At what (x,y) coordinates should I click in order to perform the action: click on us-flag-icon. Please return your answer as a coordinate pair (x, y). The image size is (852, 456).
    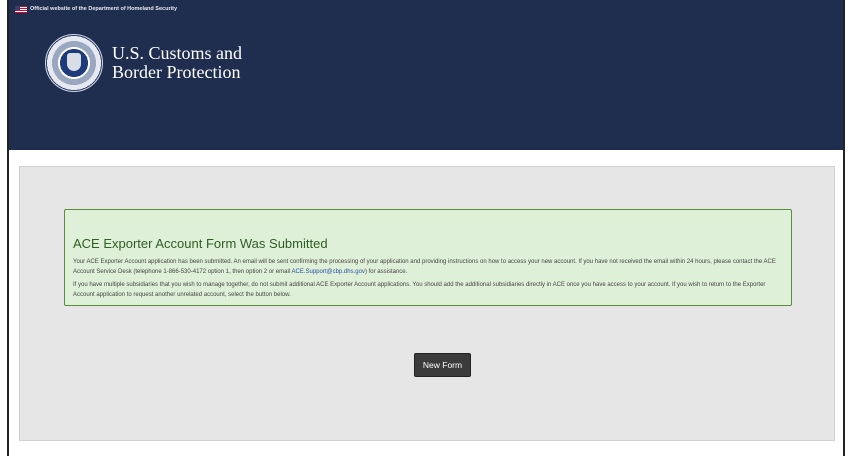
    Looking at the image, I should click on (21, 9).